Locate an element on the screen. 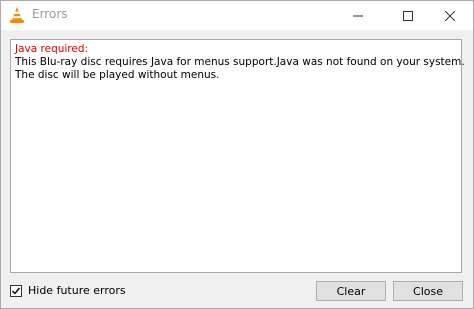 The image size is (474, 309). minimize-button is located at coordinates (358, 15).